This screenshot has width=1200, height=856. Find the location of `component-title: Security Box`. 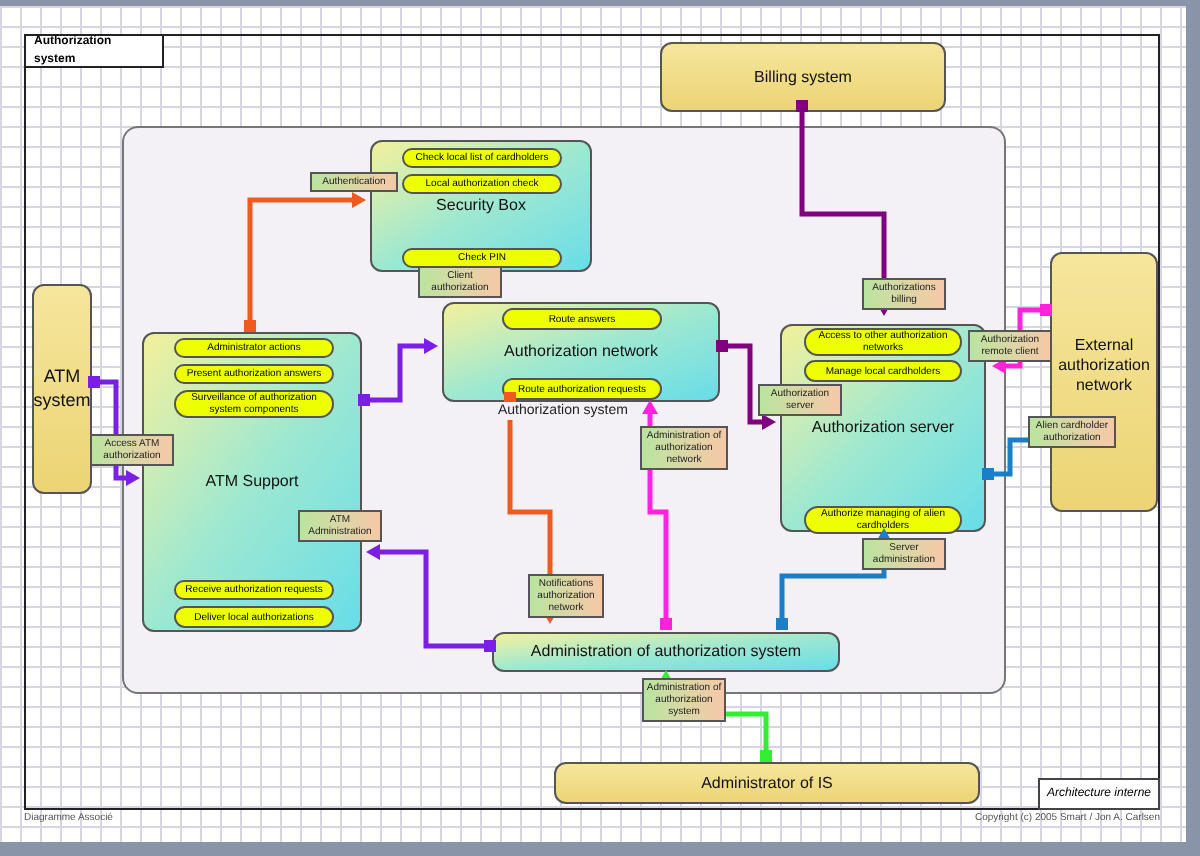

component-title: Security Box is located at coordinates (481, 206).